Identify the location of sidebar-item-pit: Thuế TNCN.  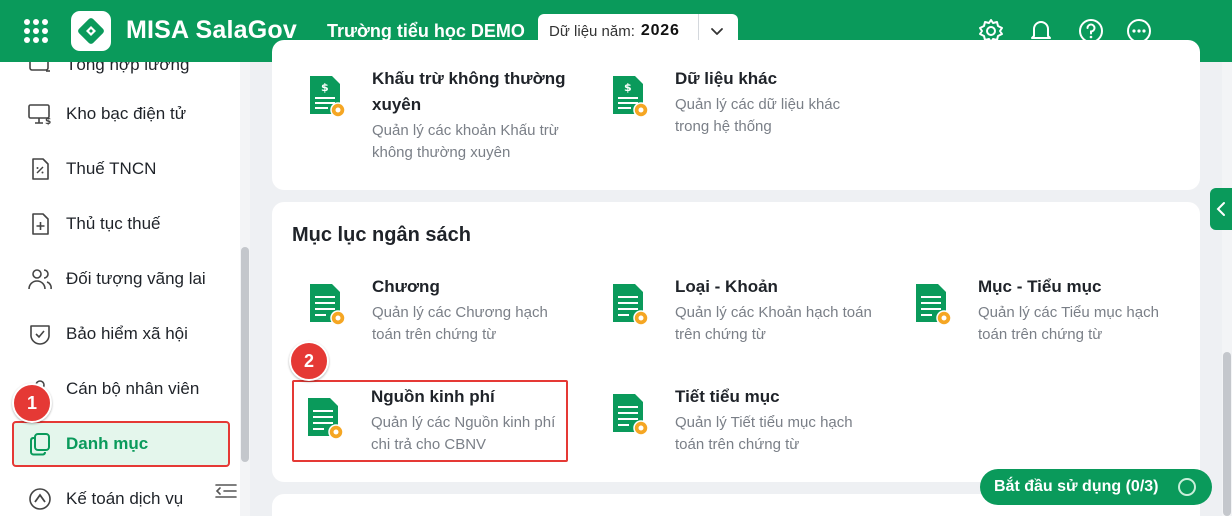
(121, 169).